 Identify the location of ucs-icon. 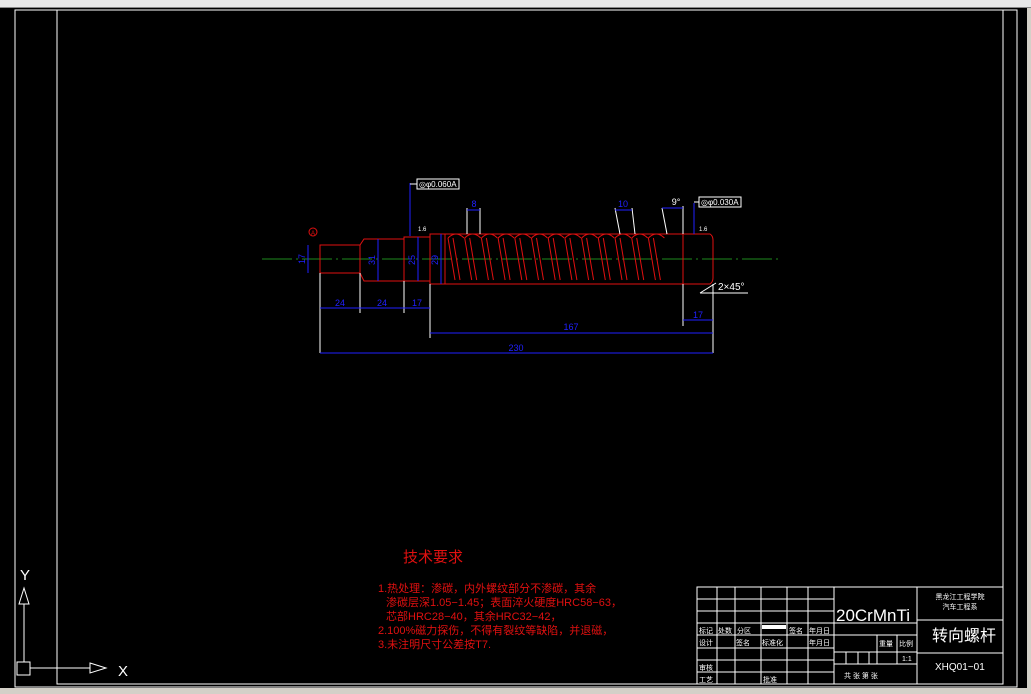
(62, 631).